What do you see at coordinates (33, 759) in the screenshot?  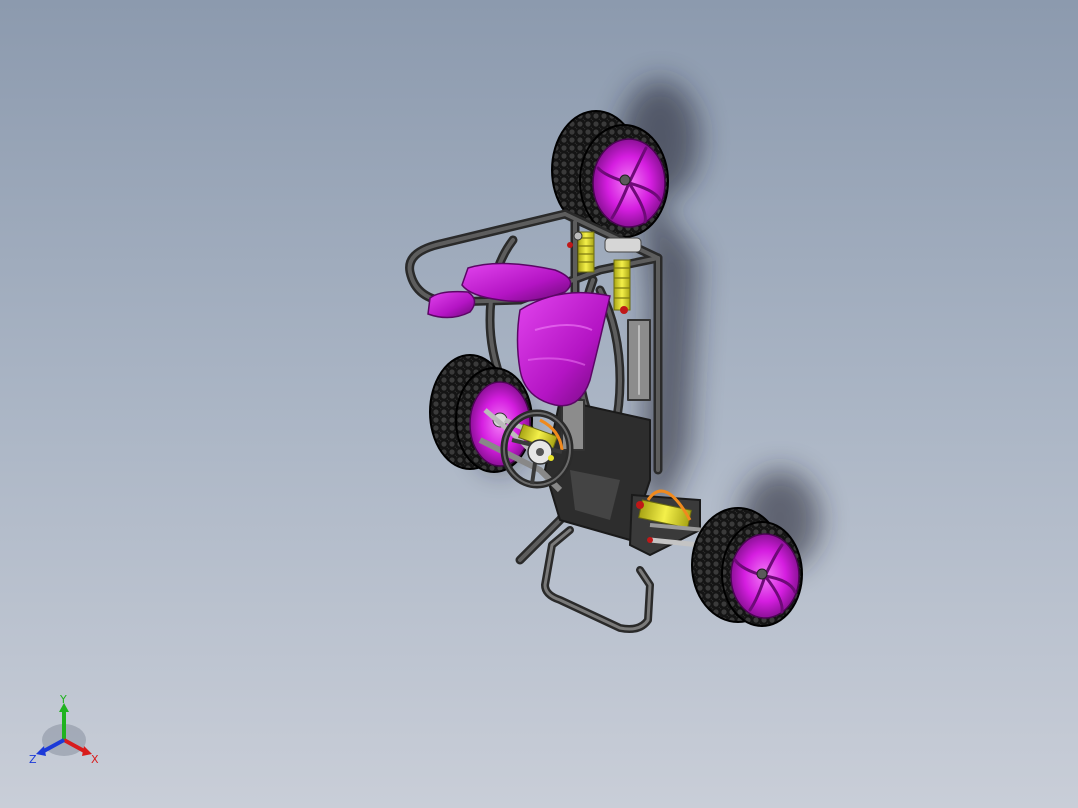 I see `z-axis-label: Z` at bounding box center [33, 759].